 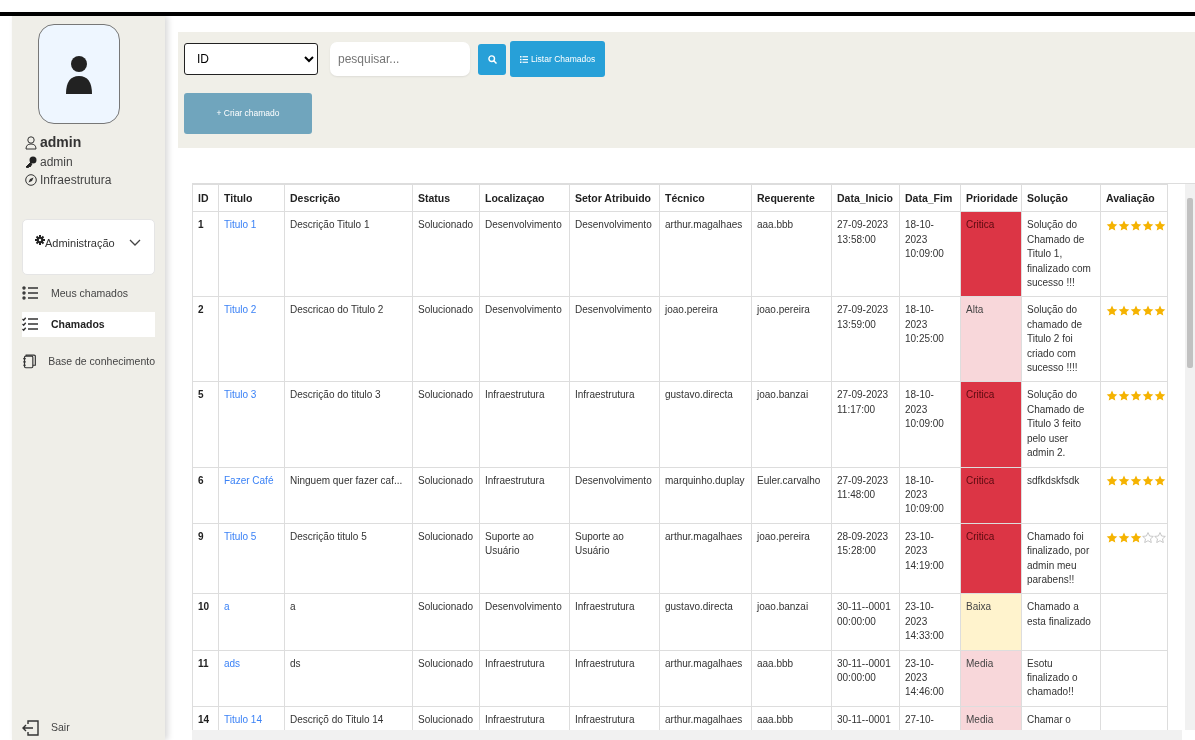 I want to click on column-header: Solução, so click(x=1061, y=198).